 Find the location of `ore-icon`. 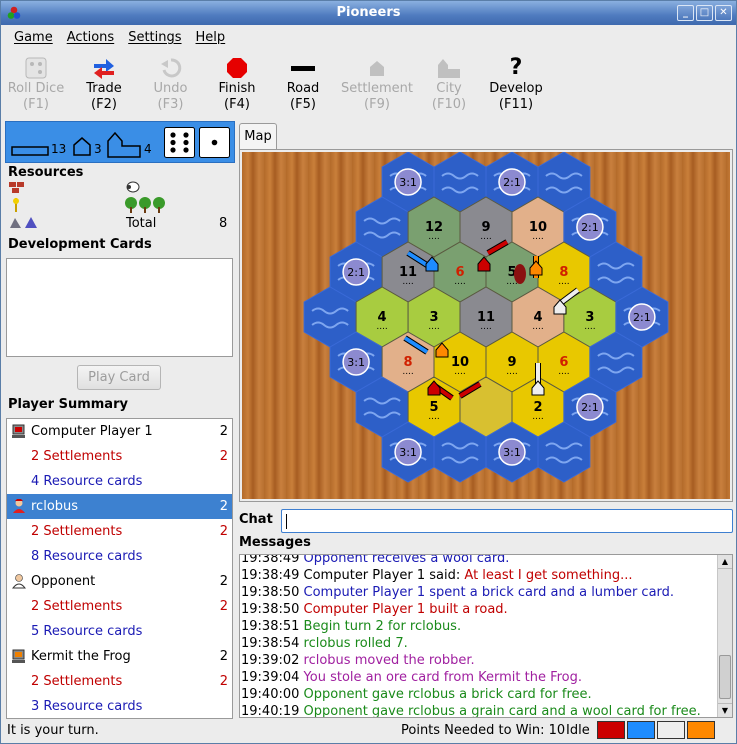

ore-icon is located at coordinates (23, 222).